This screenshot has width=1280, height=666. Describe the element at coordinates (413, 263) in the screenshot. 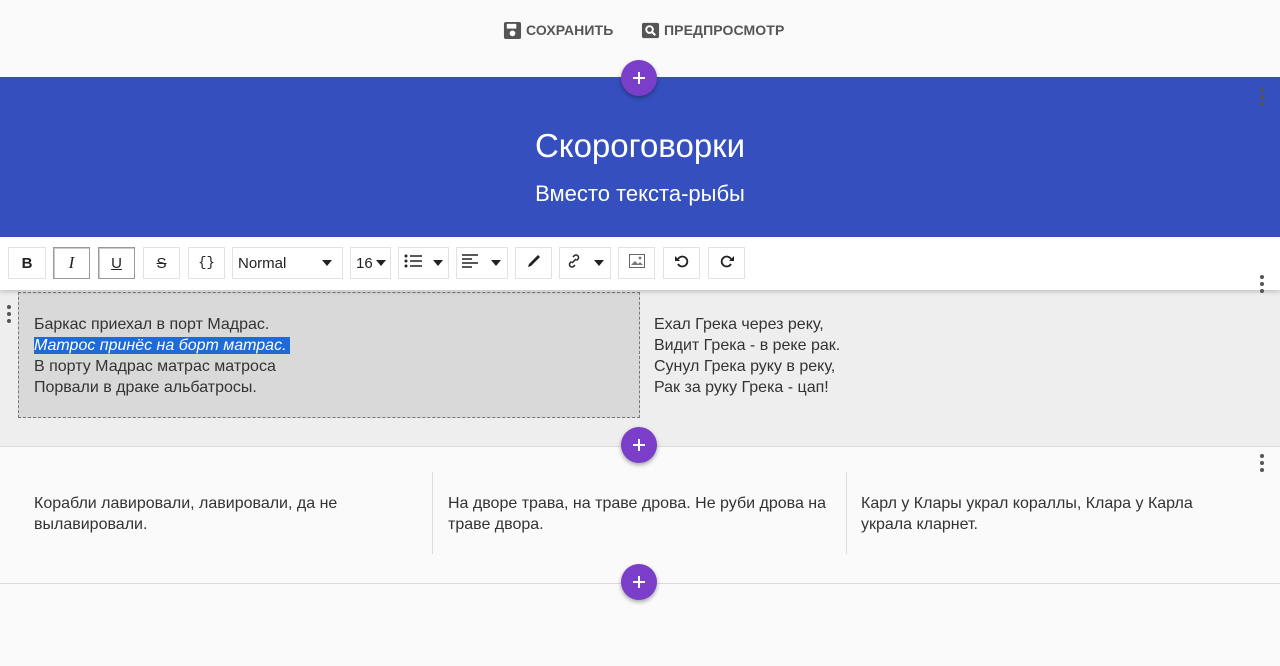

I see `list-icon` at that location.